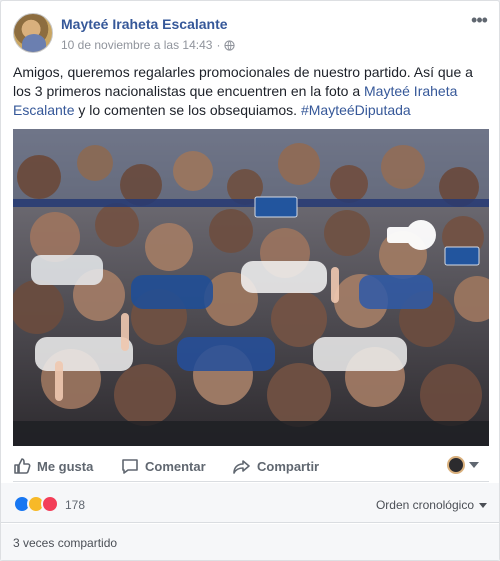 Image resolution: width=500 pixels, height=561 pixels. I want to click on globe-icon, so click(230, 45).